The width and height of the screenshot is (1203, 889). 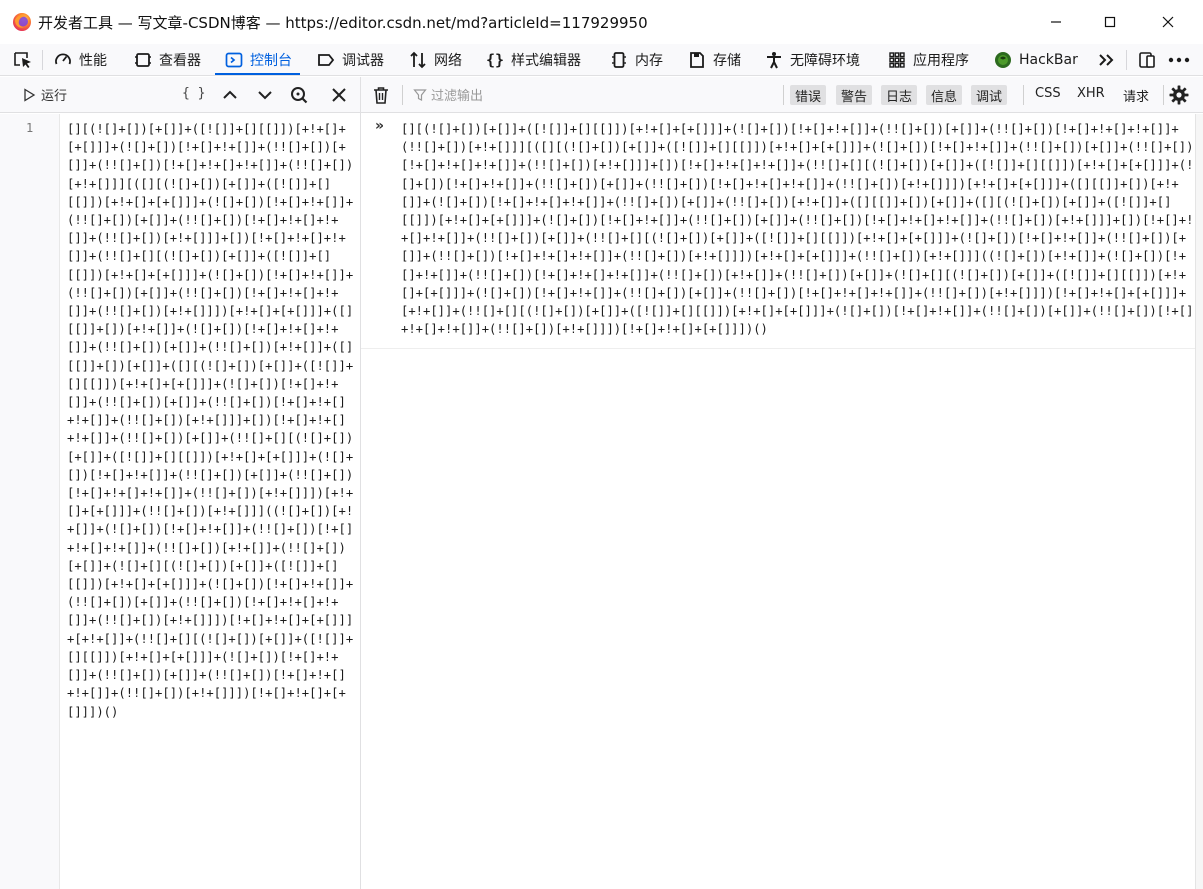 I want to click on close-window-button, so click(x=1168, y=22).